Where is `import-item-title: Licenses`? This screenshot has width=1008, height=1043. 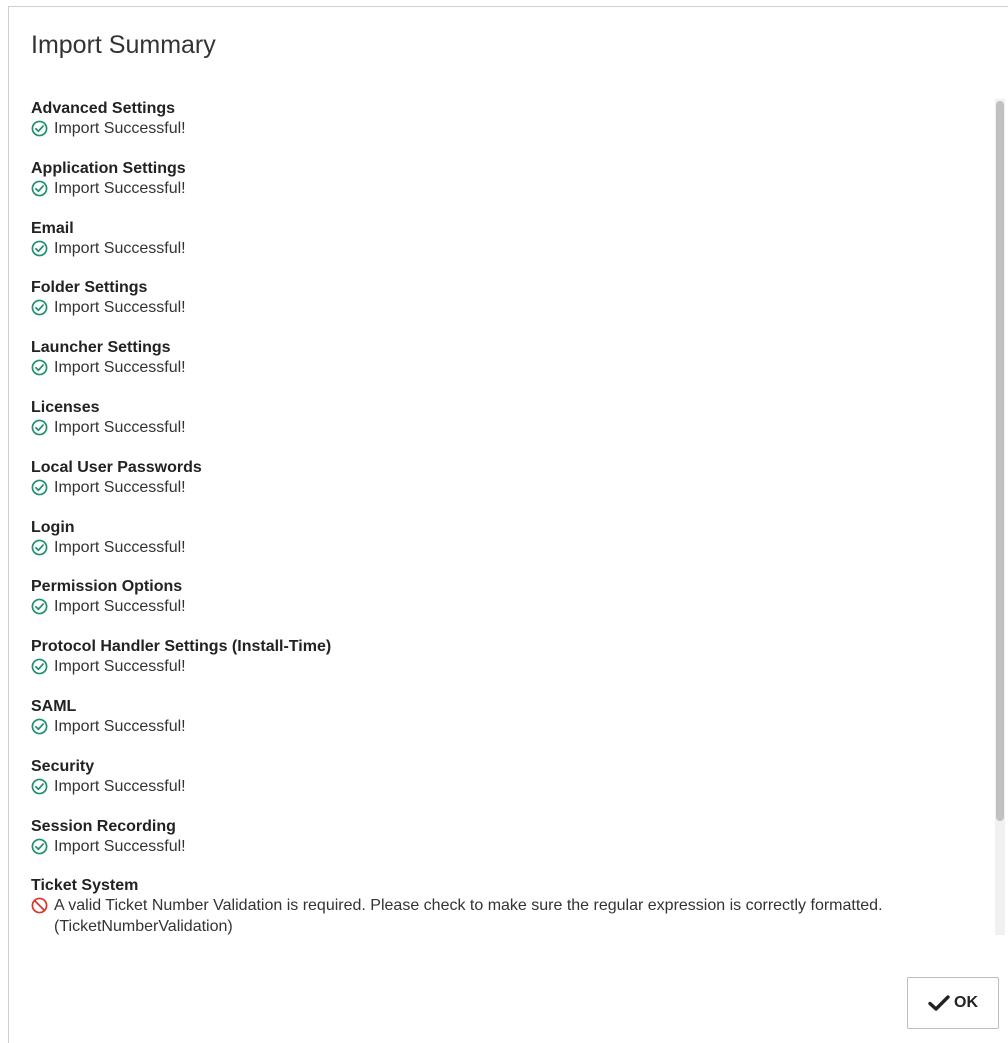
import-item-title: Licenses is located at coordinates (65, 407).